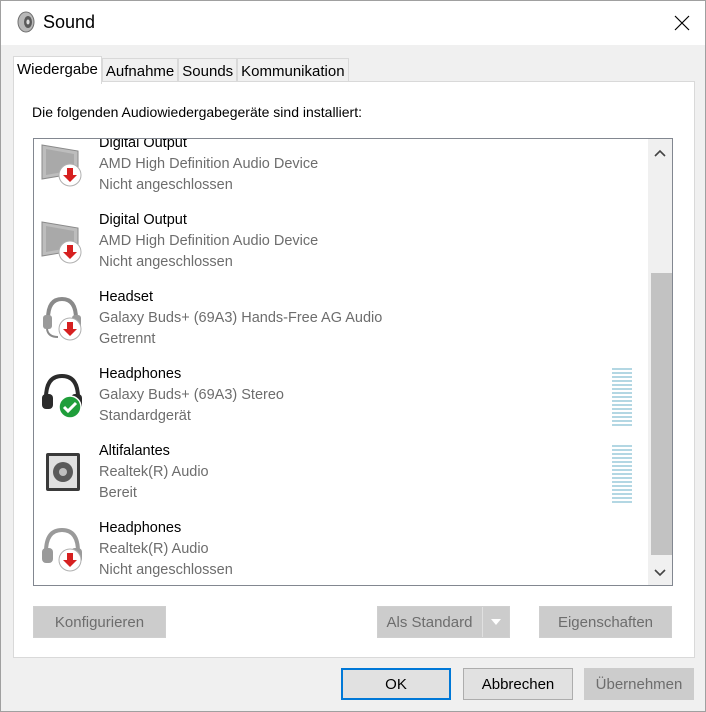 The width and height of the screenshot is (706, 712). I want to click on chevron-up-icon, so click(660, 153).